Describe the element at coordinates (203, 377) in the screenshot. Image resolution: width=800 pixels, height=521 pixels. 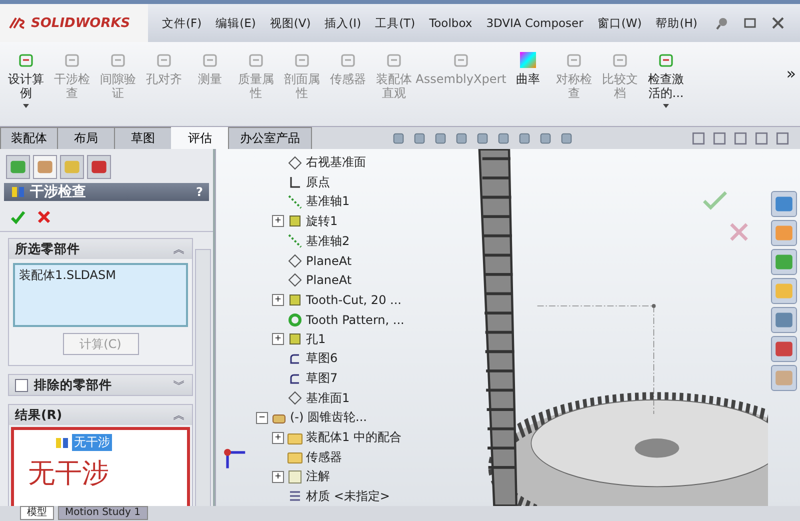
I see `scrollbar` at that location.